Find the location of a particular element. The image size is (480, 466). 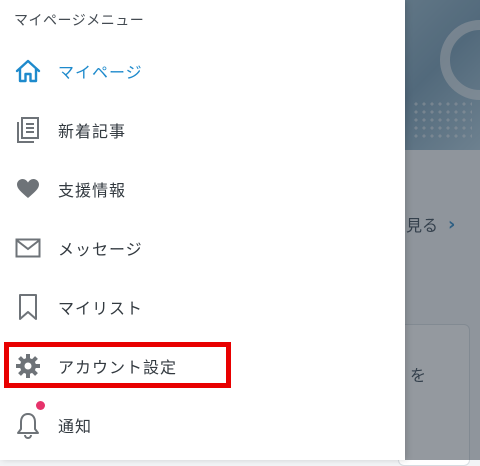

articles-icon is located at coordinates (28, 130).